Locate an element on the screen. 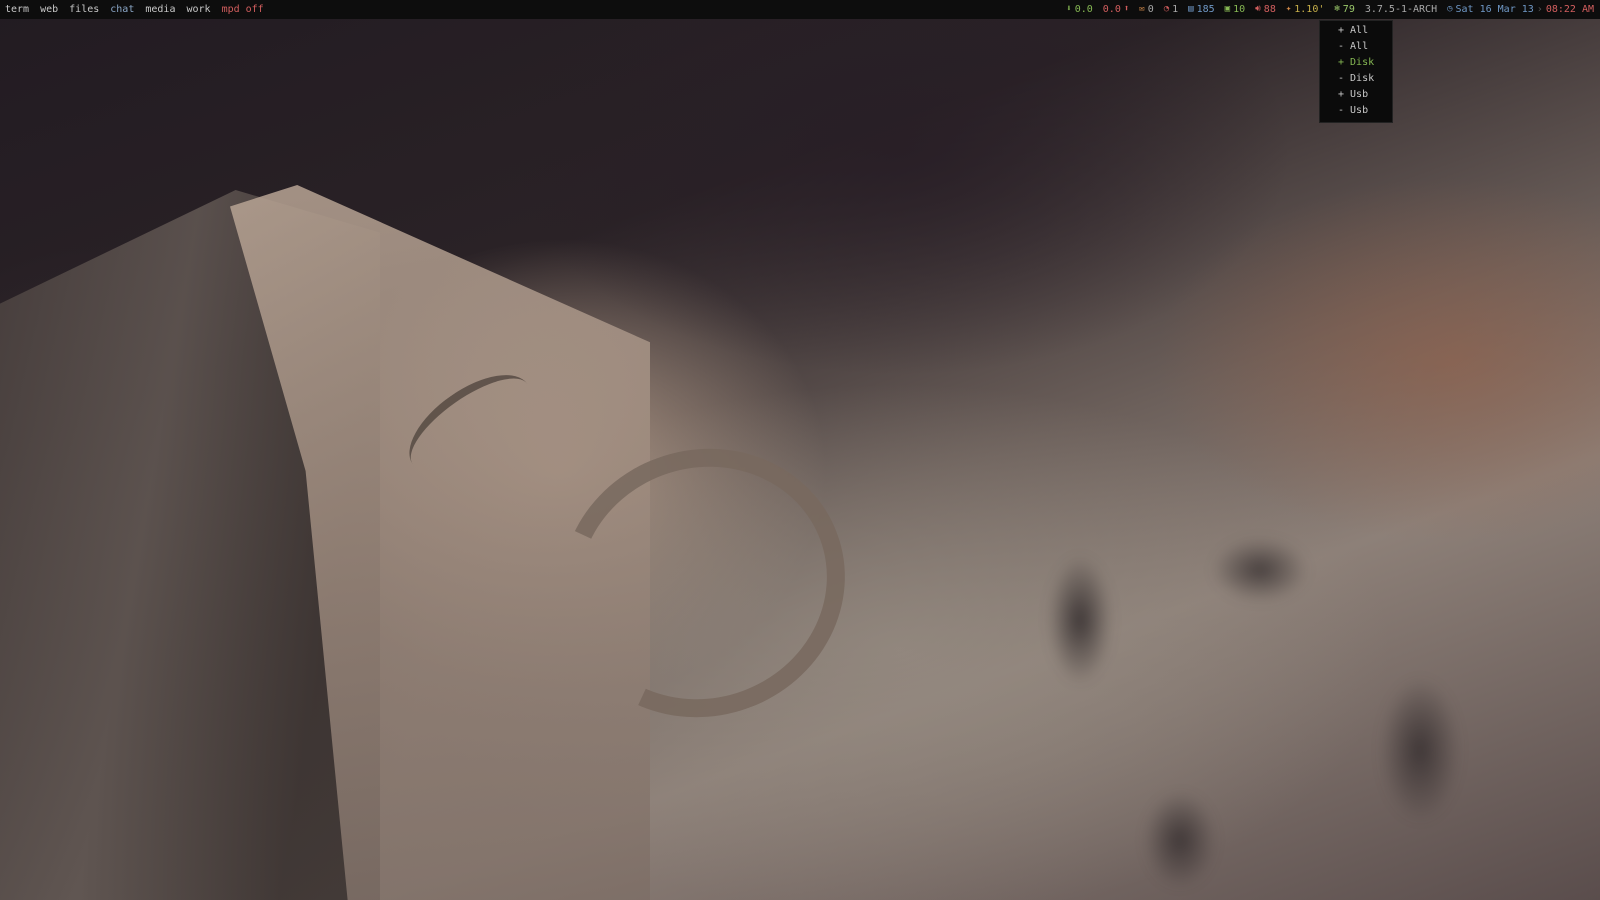 This screenshot has width=1600, height=900. mem-widget: ▤ 185 is located at coordinates (1201, 9).